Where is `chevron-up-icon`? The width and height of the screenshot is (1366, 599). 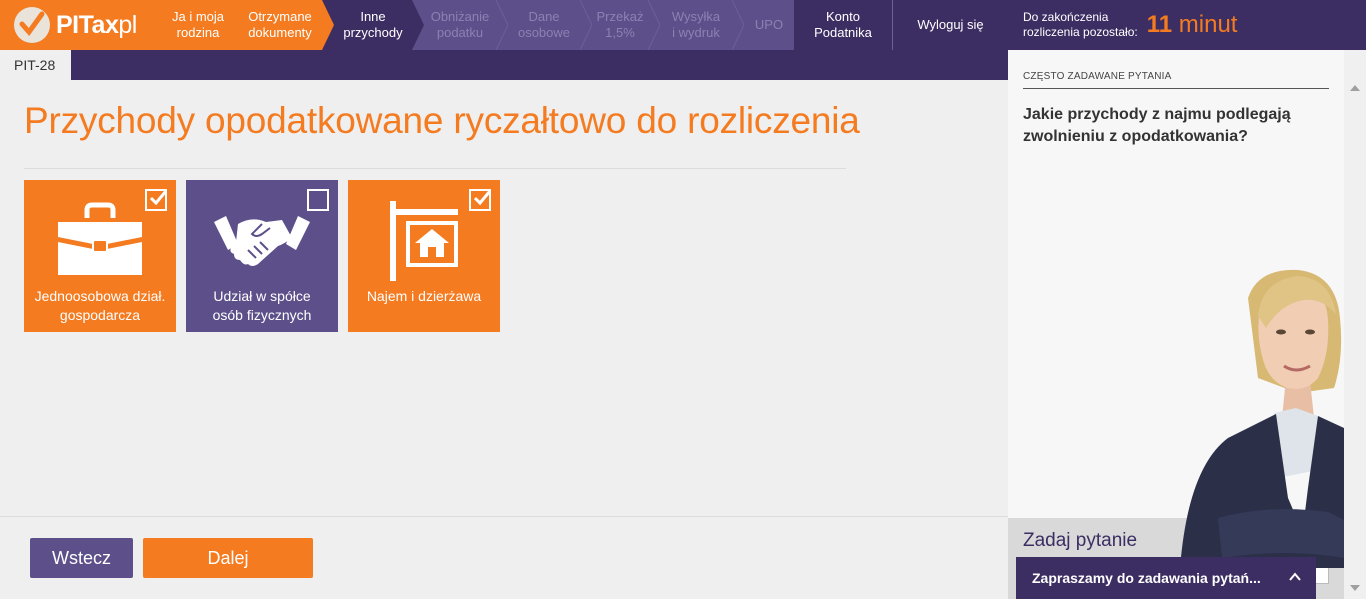
chevron-up-icon is located at coordinates (1295, 576).